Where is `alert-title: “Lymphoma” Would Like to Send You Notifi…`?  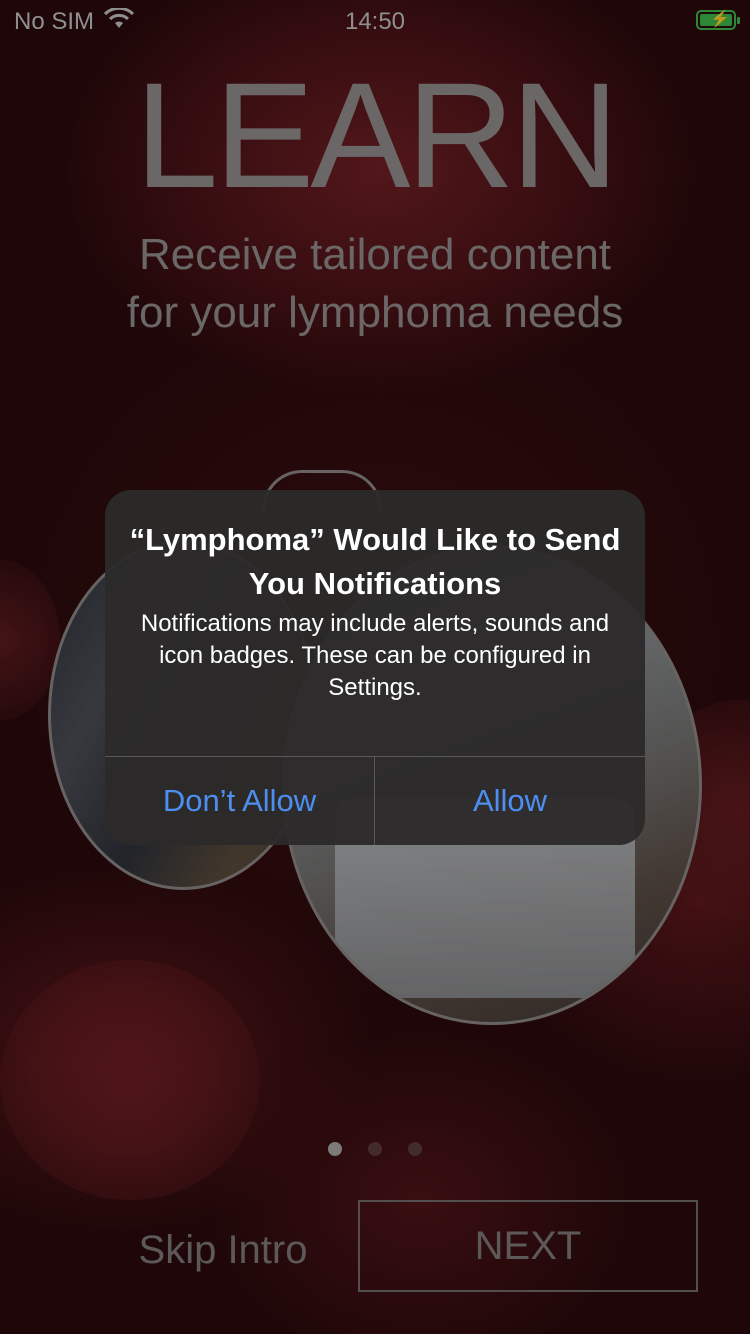 alert-title: “Lymphoma” Would Like to Send You Notifi… is located at coordinates (375, 561).